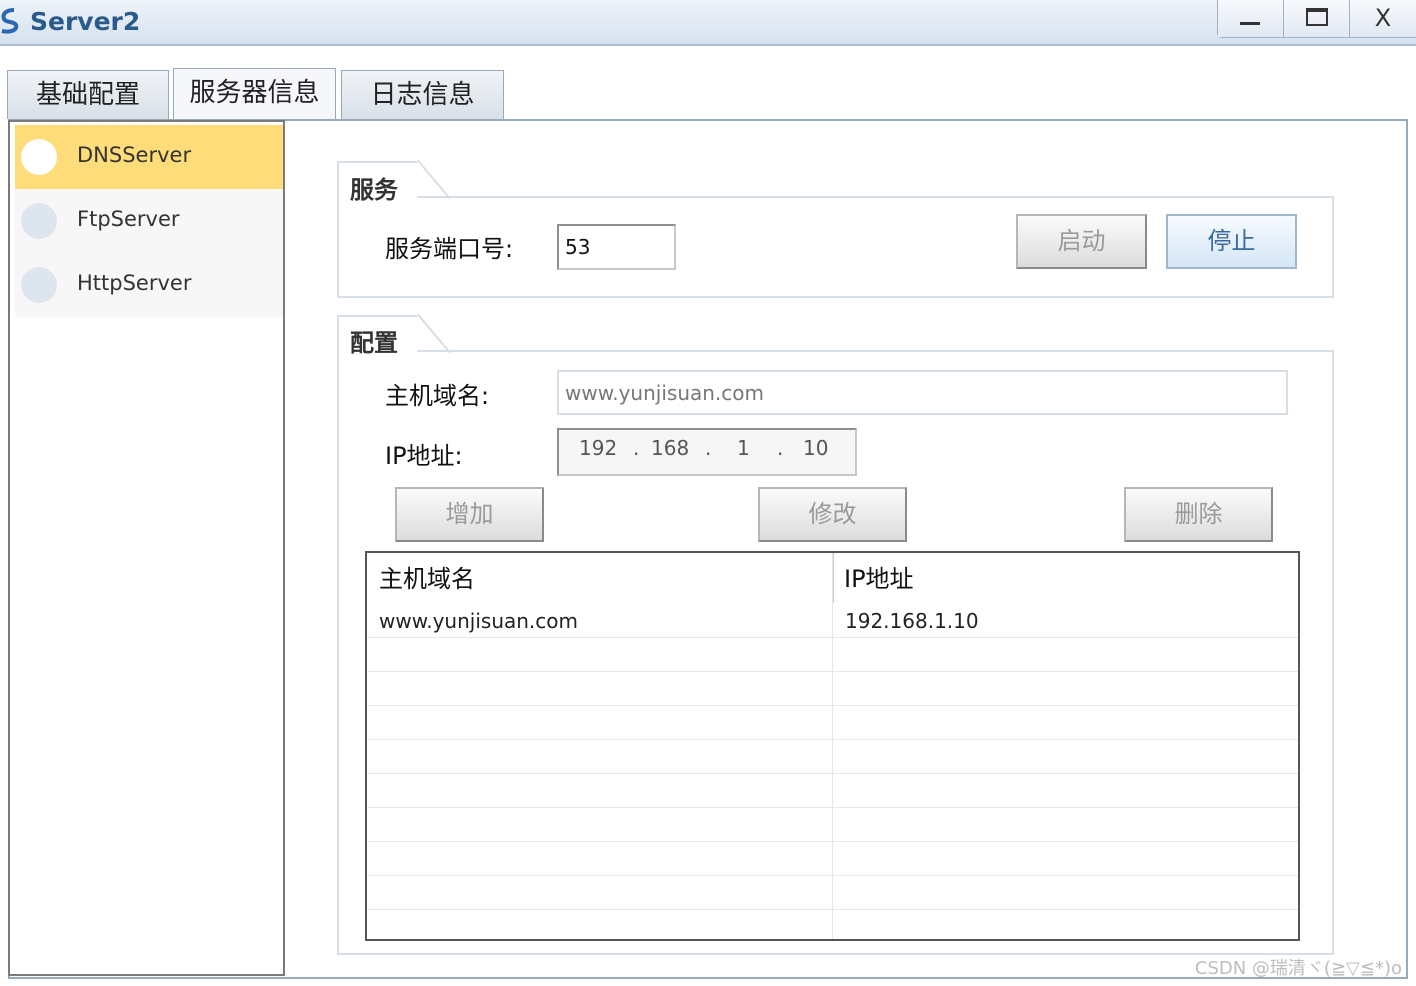  What do you see at coordinates (815, 448) in the screenshot?
I see `ip-octet-4: 10` at bounding box center [815, 448].